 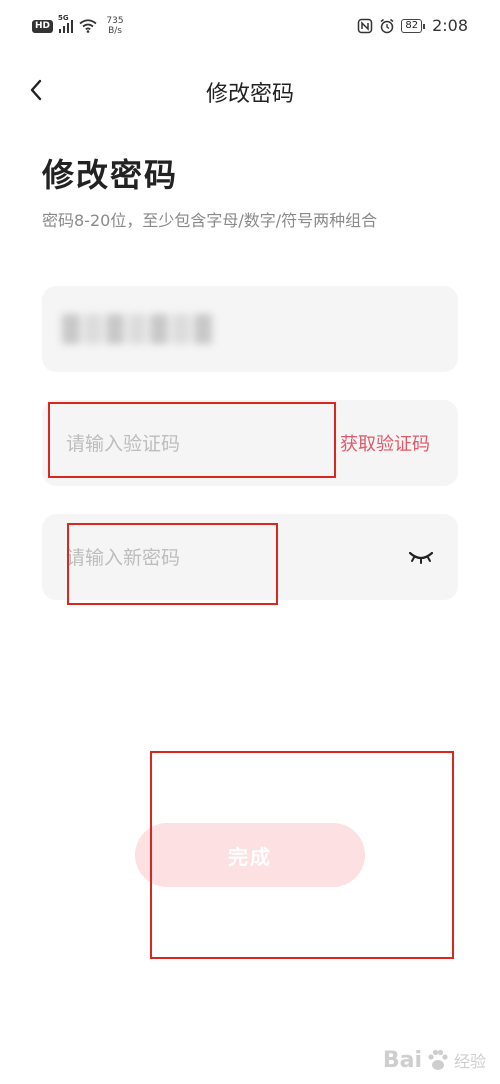 I want to click on page-title: 修改密码, so click(x=110, y=175).